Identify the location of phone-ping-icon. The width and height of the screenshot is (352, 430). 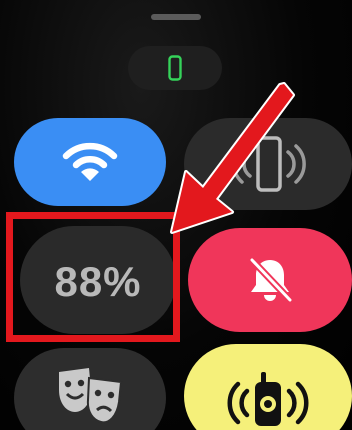
(268, 164).